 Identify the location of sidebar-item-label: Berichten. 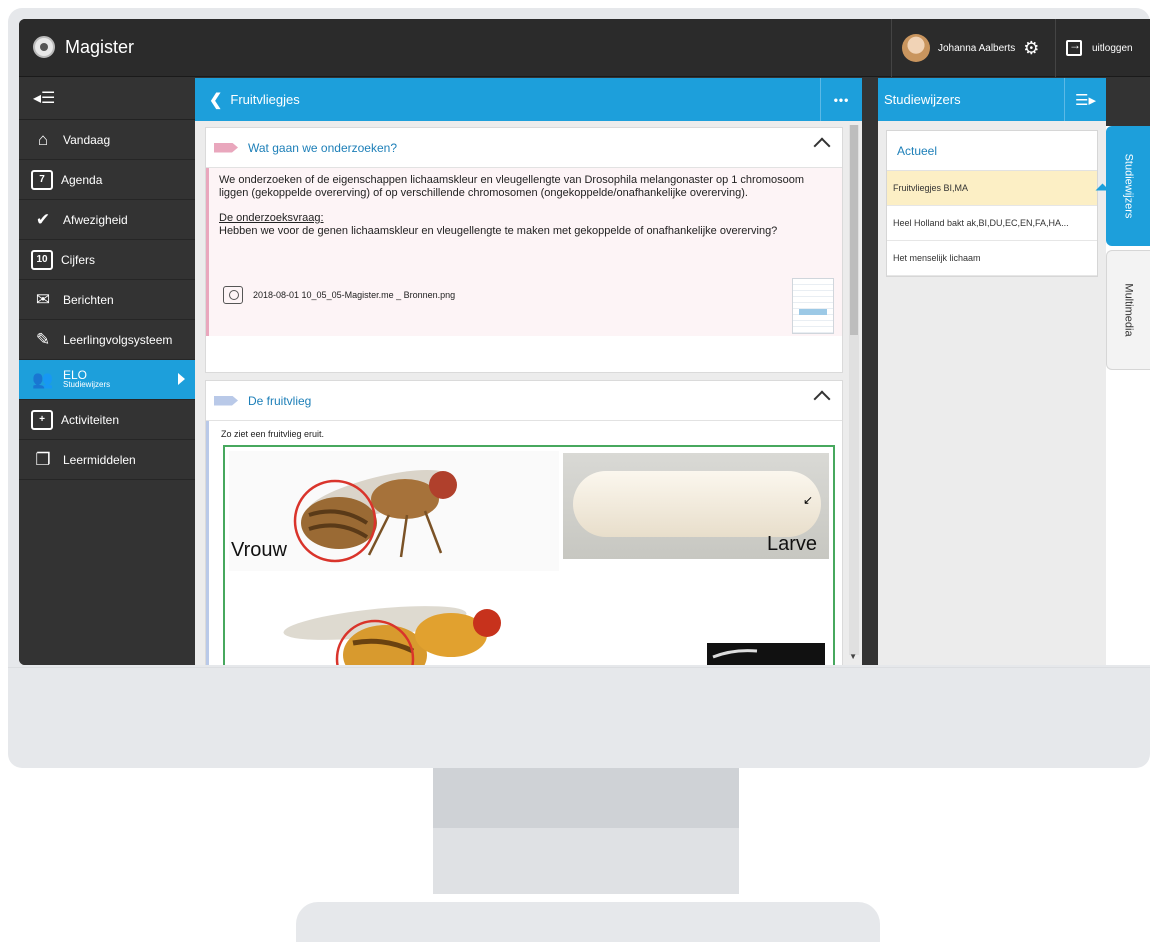
(88, 299).